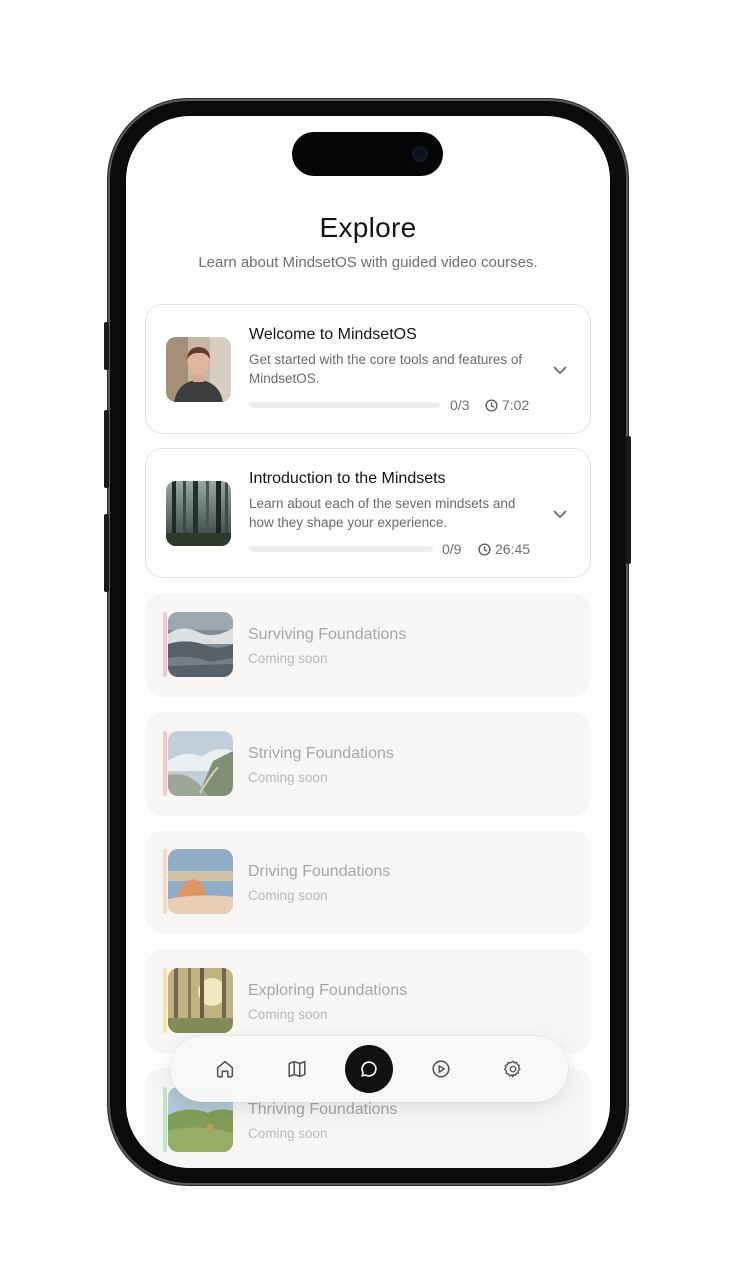 The height and width of the screenshot is (1288, 733). Describe the element at coordinates (333, 334) in the screenshot. I see `course-title: Welcome to MindsetOS` at that location.